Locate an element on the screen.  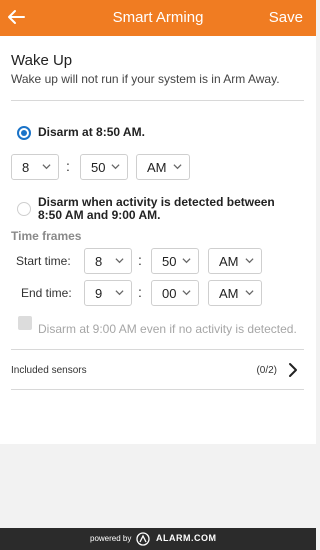
start-hour-select: 8 is located at coordinates (108, 261).